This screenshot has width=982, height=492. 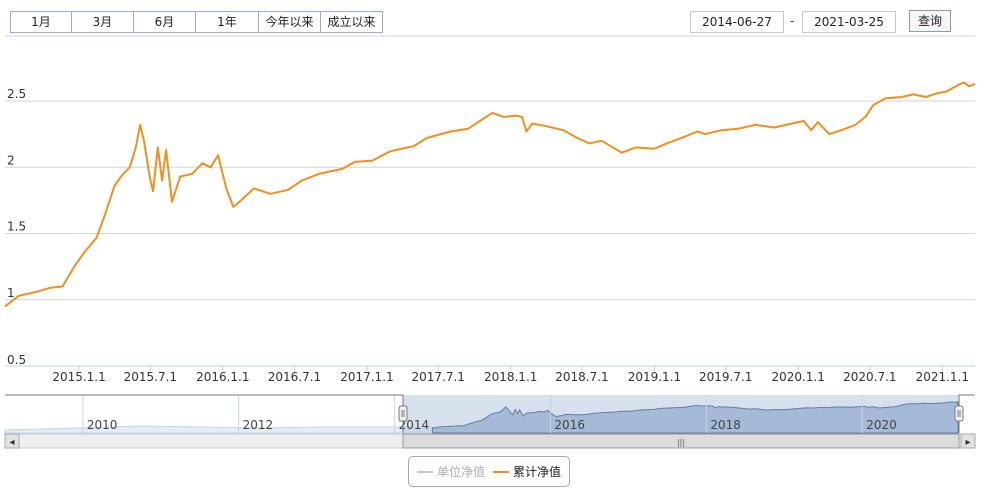 What do you see at coordinates (725, 425) in the screenshot?
I see `navigator-year-label: 2018` at bounding box center [725, 425].